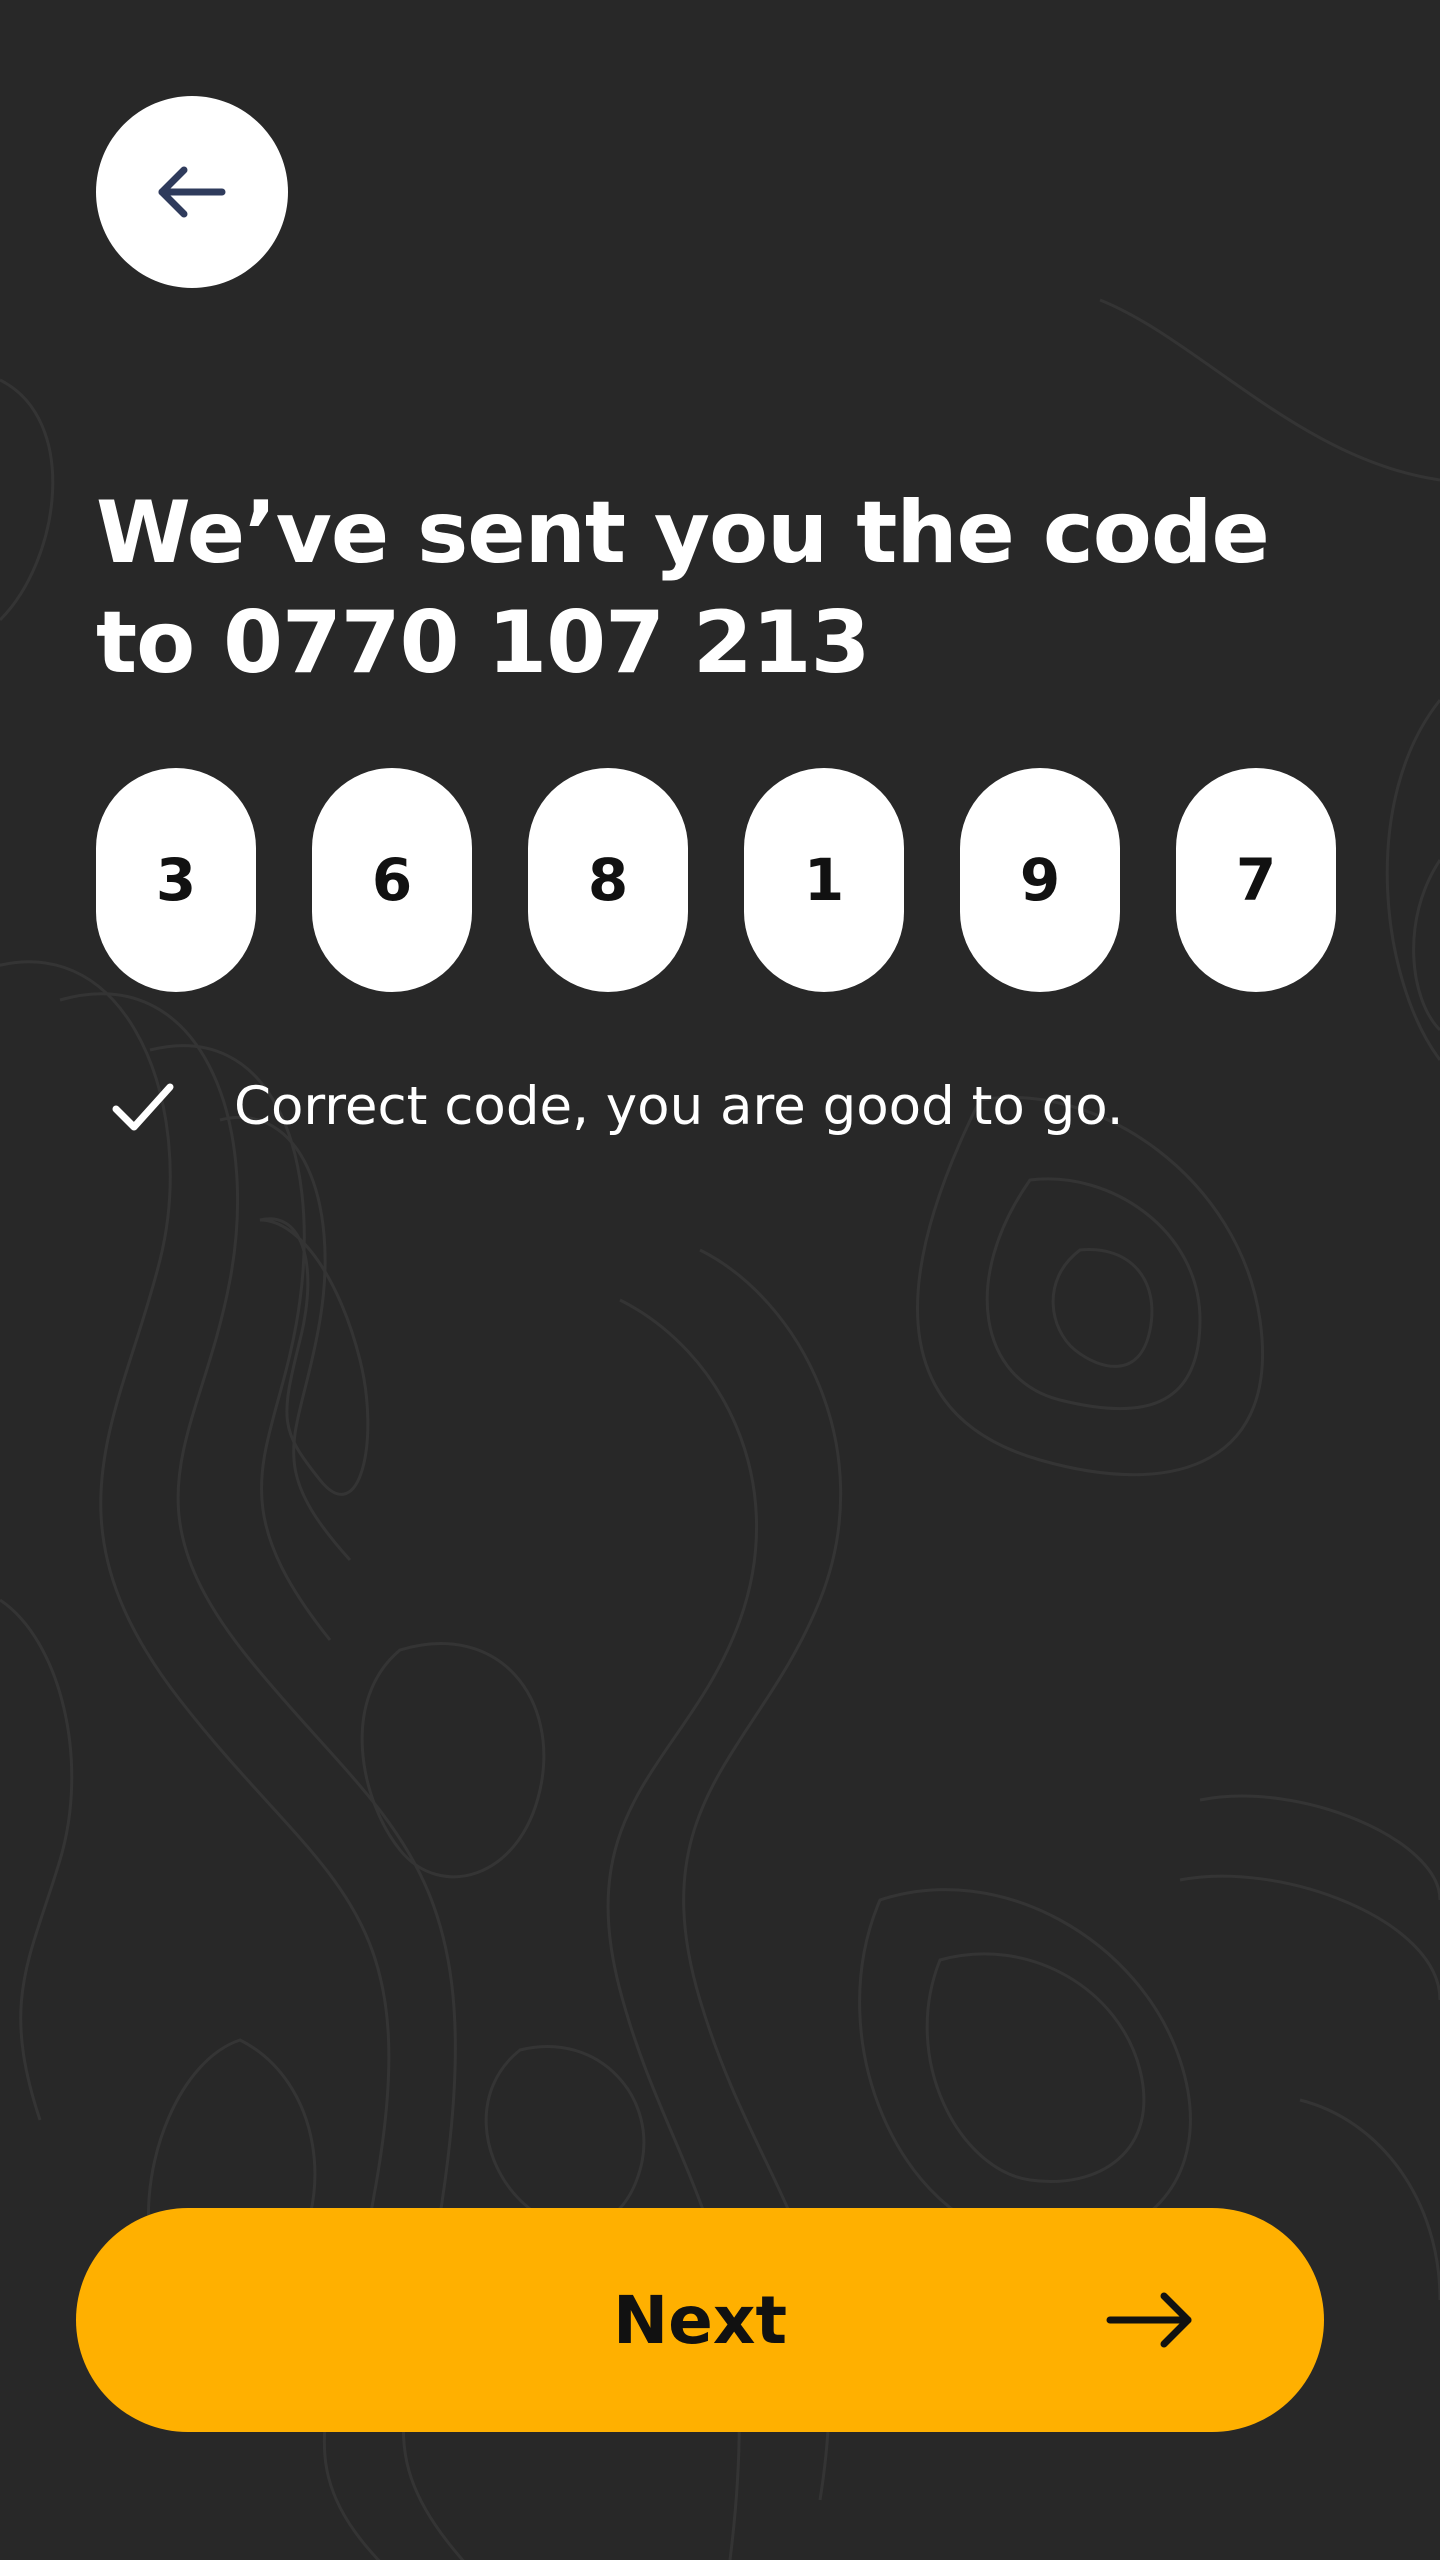 The height and width of the screenshot is (2560, 1440). What do you see at coordinates (700, 2320) in the screenshot?
I see `next-button: Next` at bounding box center [700, 2320].